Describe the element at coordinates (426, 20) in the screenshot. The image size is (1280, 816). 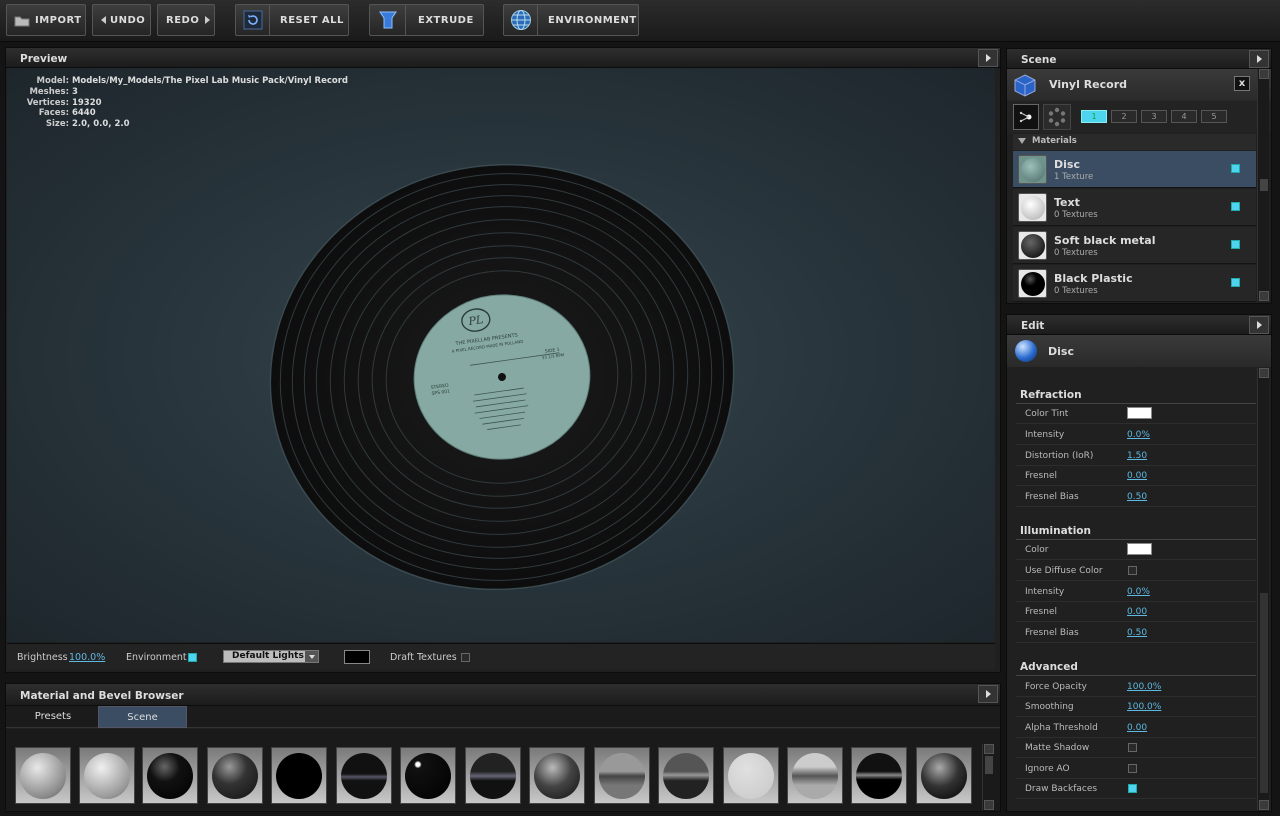
I see `extrude-button: EXTRUDE` at that location.